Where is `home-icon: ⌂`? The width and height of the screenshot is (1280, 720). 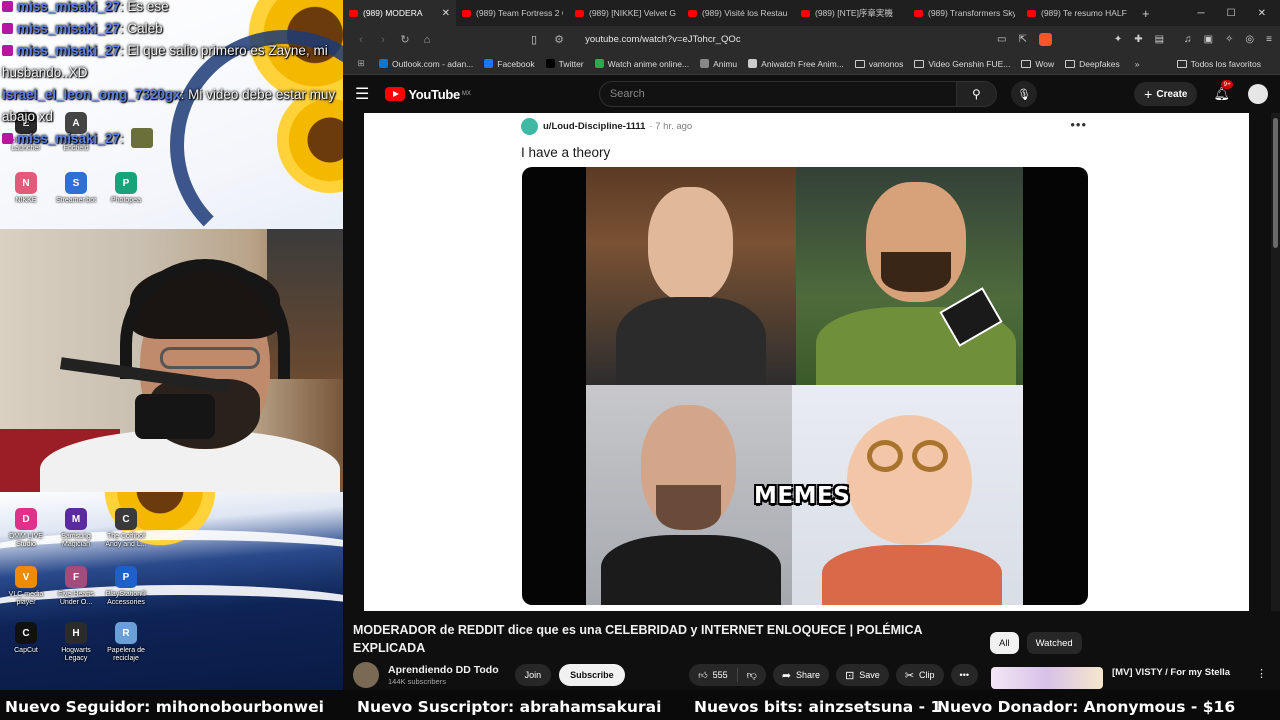
home-icon: ⌂ is located at coordinates (427, 40).